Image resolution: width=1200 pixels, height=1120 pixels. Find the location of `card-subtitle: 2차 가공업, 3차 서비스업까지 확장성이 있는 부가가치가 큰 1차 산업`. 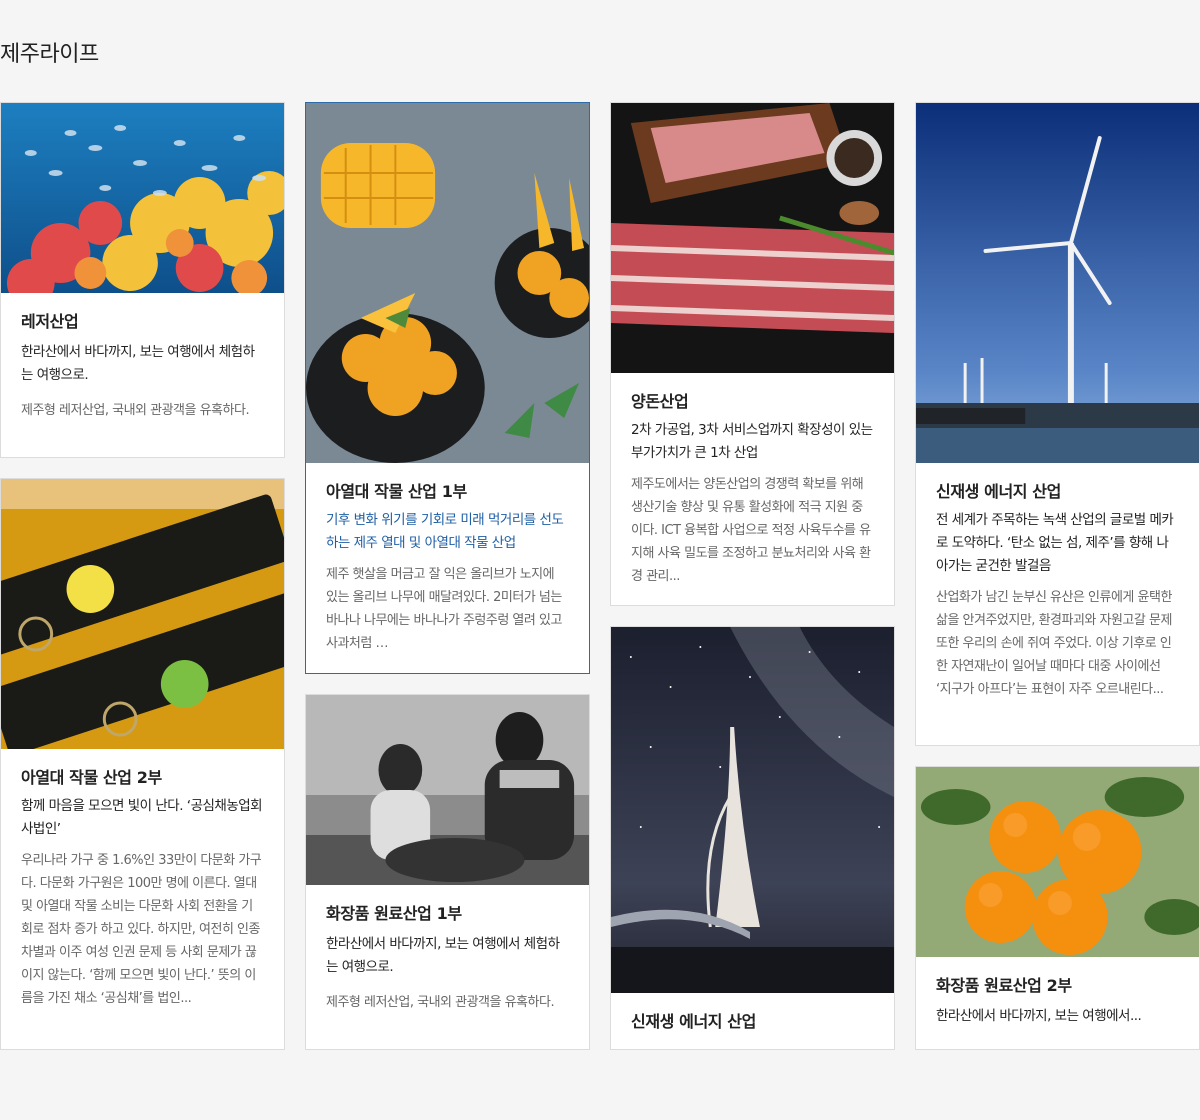

card-subtitle: 2차 가공업, 3차 서비스업까지 확장성이 있는 부가가치가 큰 1차 산업 is located at coordinates (752, 441).